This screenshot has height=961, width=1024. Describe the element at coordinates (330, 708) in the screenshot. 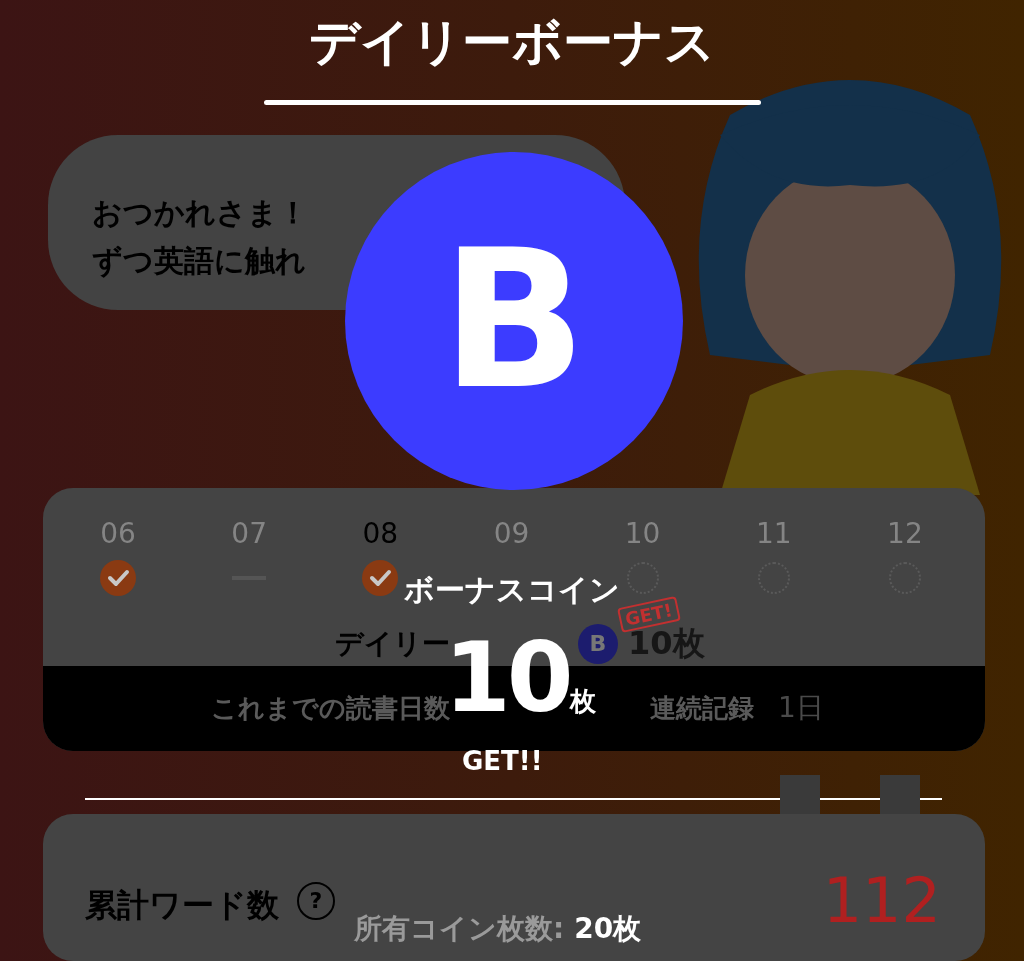

I see `stat-label: これまでの読書日数` at that location.